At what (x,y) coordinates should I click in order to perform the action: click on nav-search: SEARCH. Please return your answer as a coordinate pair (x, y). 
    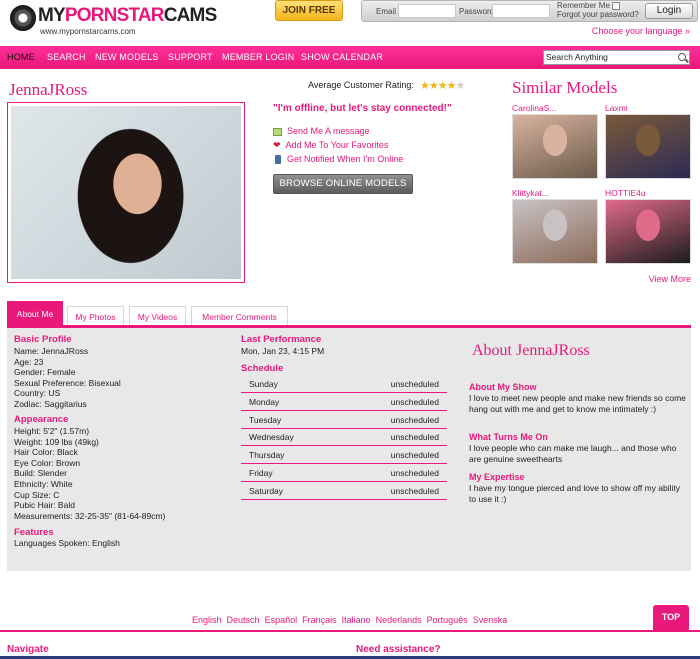
    Looking at the image, I should click on (66, 57).